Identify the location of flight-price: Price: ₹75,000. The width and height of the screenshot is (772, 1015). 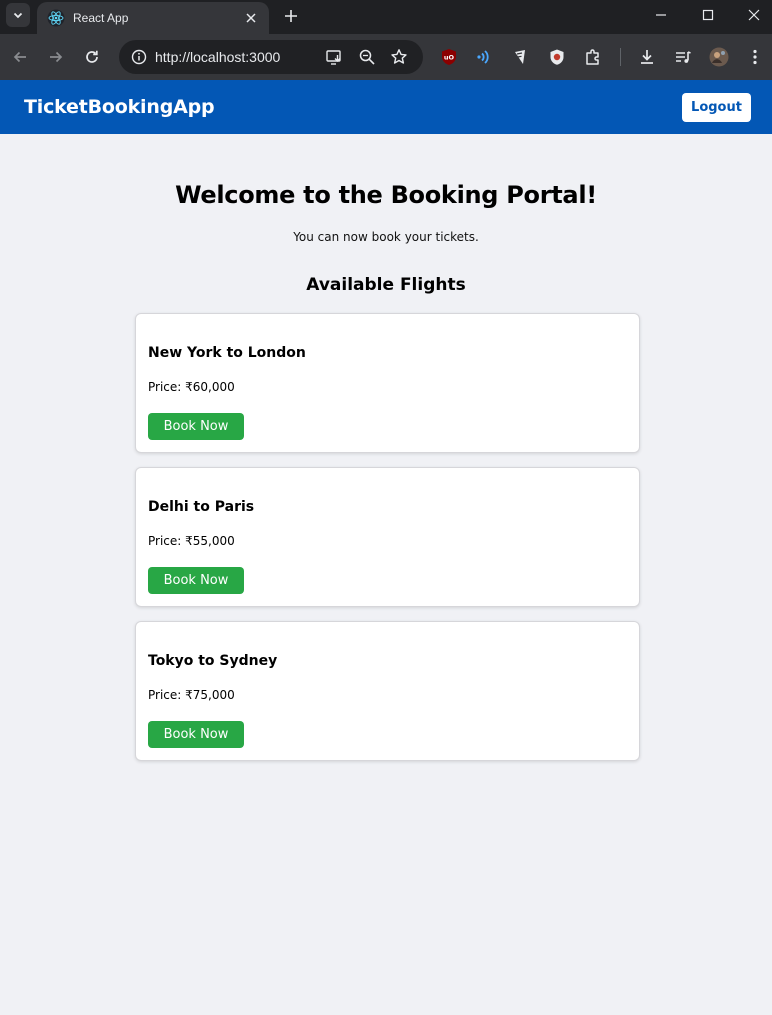
(191, 695).